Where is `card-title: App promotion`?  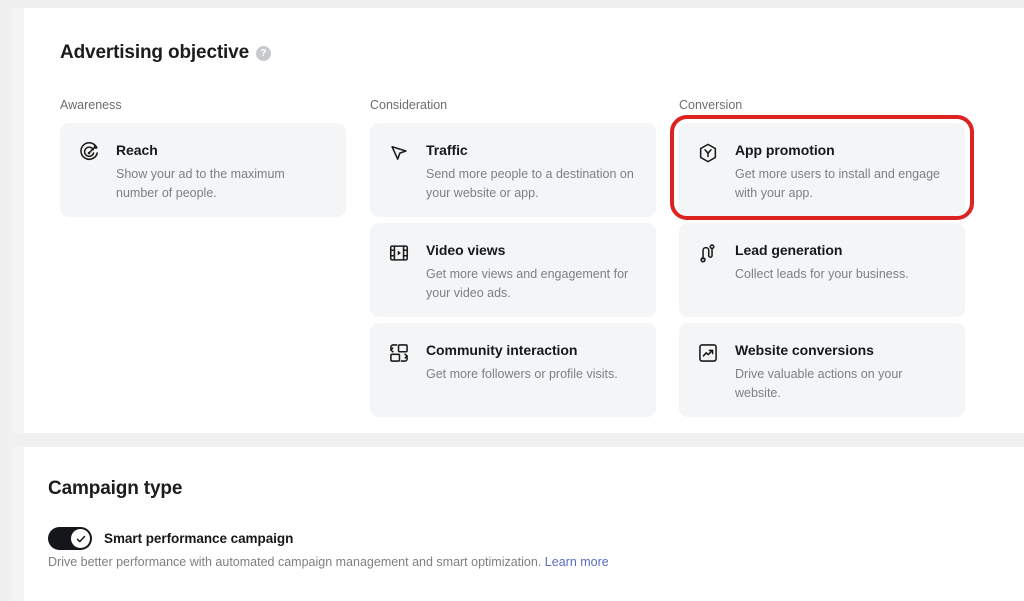 card-title: App promotion is located at coordinates (785, 150).